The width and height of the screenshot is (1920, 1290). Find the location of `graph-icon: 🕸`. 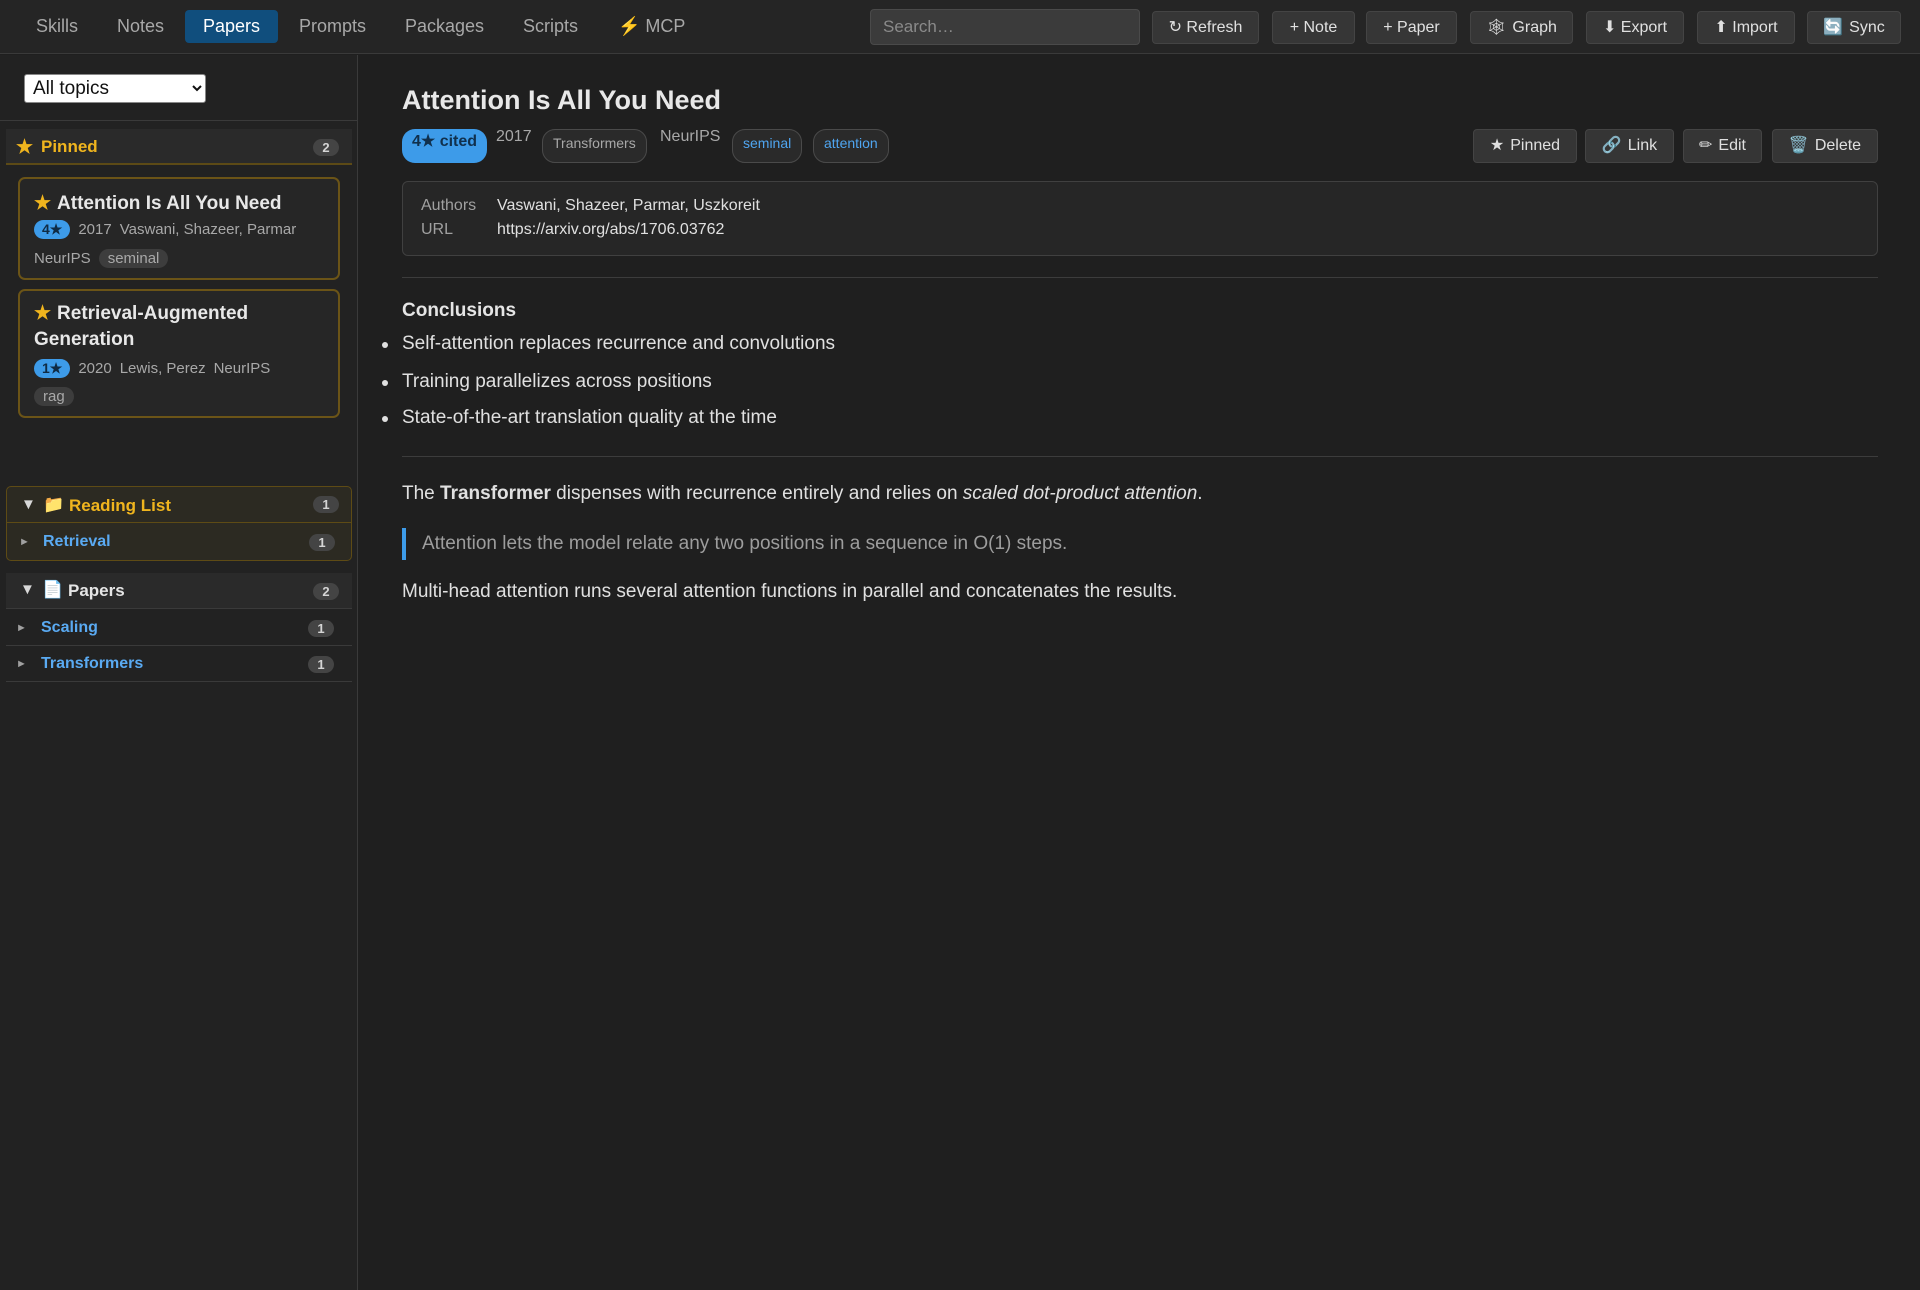

graph-icon: 🕸 is located at coordinates (1496, 27).